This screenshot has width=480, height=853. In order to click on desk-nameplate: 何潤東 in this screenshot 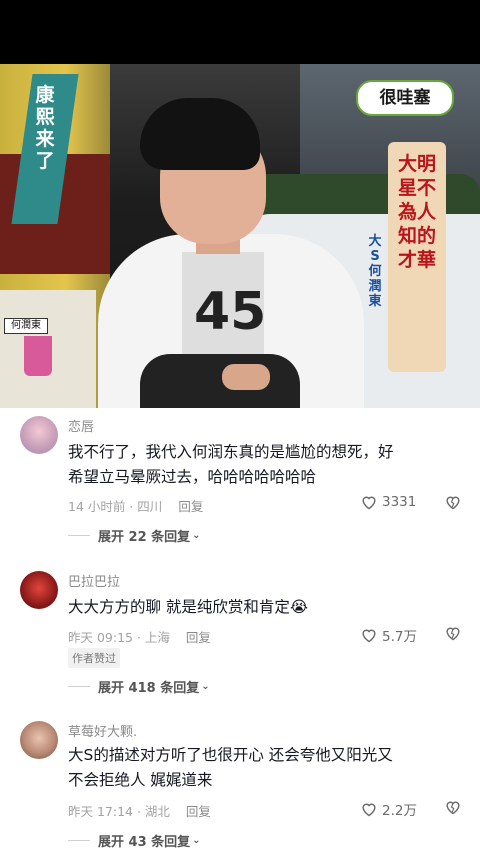, I will do `click(26, 326)`.